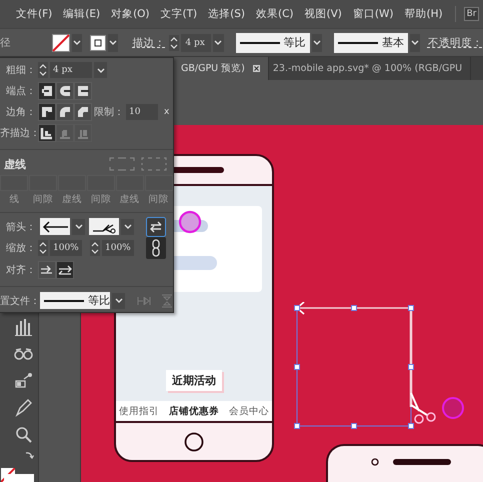  What do you see at coordinates (393, 42) in the screenshot?
I see `brush-label: 基本` at bounding box center [393, 42].